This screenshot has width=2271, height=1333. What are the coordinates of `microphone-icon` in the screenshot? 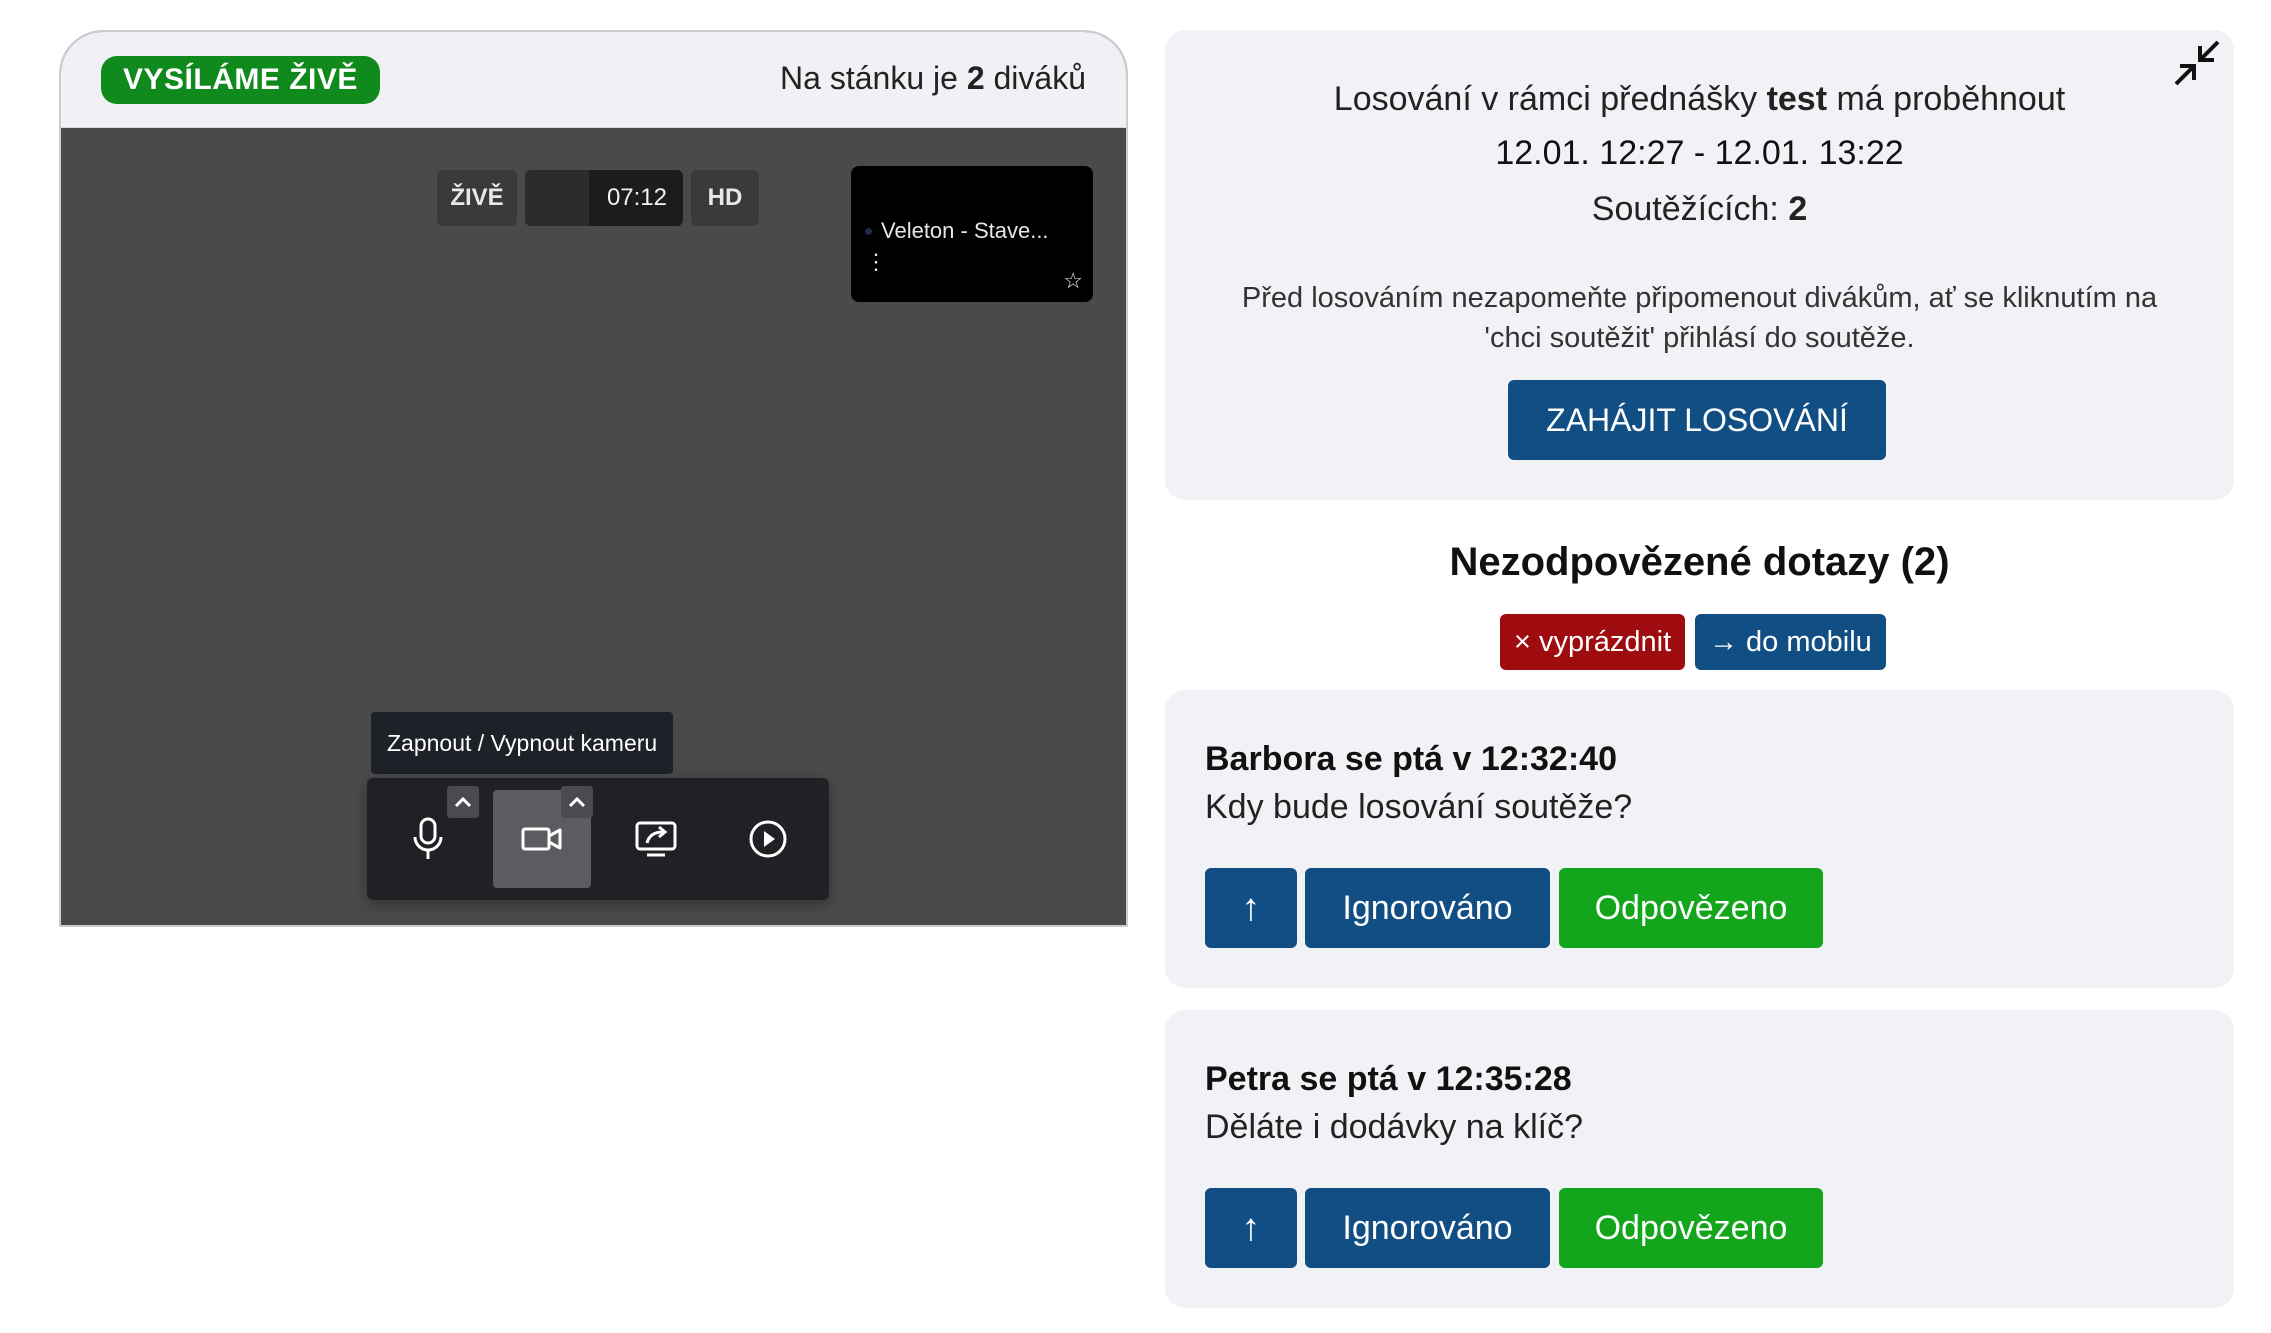 It's located at (428, 838).